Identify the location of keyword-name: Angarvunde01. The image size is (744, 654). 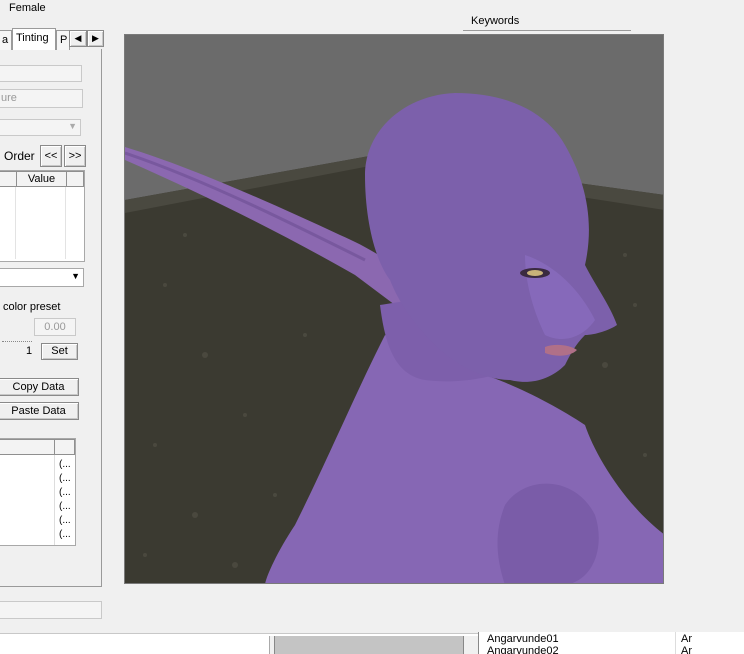
(523, 639).